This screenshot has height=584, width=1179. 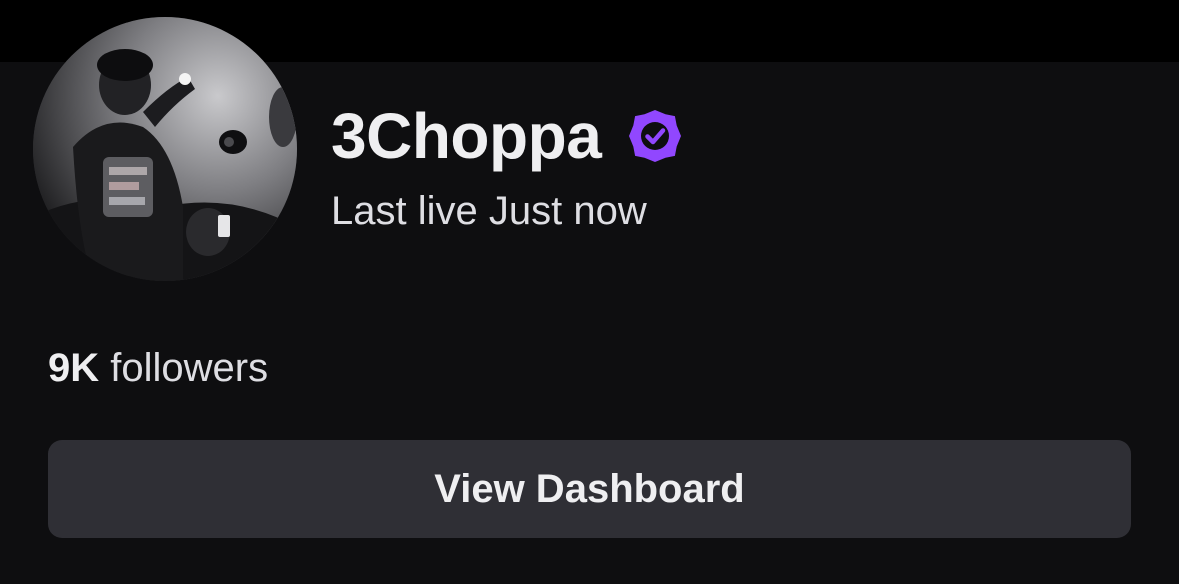 What do you see at coordinates (655, 136) in the screenshot?
I see `verified-badge-icon` at bounding box center [655, 136].